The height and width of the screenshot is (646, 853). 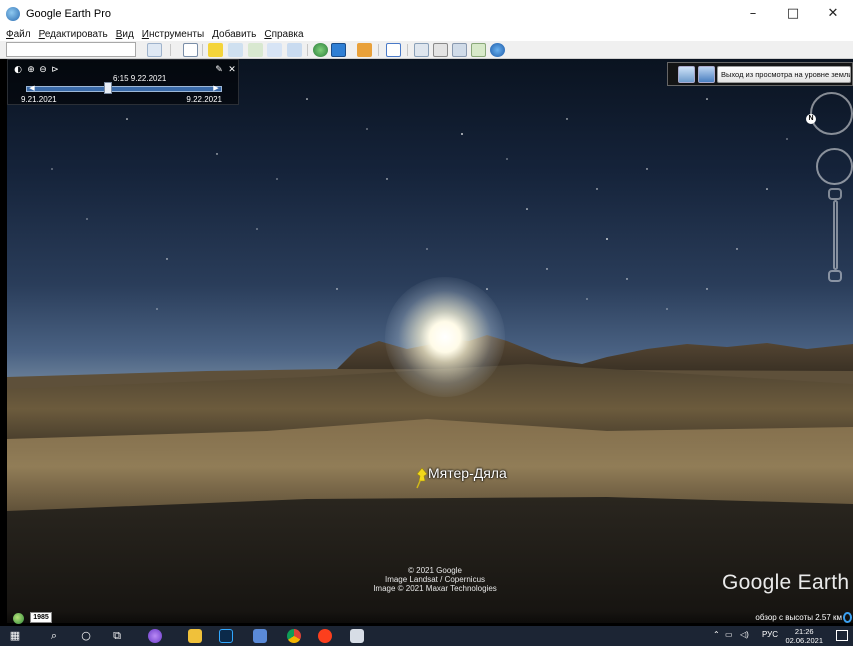 I want to click on overlay-icon, so click(x=274, y=50).